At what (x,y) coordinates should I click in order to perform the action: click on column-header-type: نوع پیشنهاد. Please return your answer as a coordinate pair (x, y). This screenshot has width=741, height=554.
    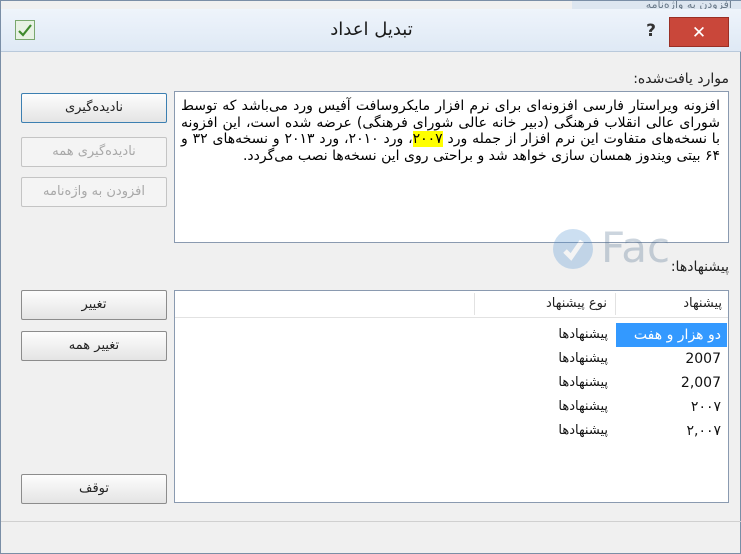
    Looking at the image, I should click on (545, 304).